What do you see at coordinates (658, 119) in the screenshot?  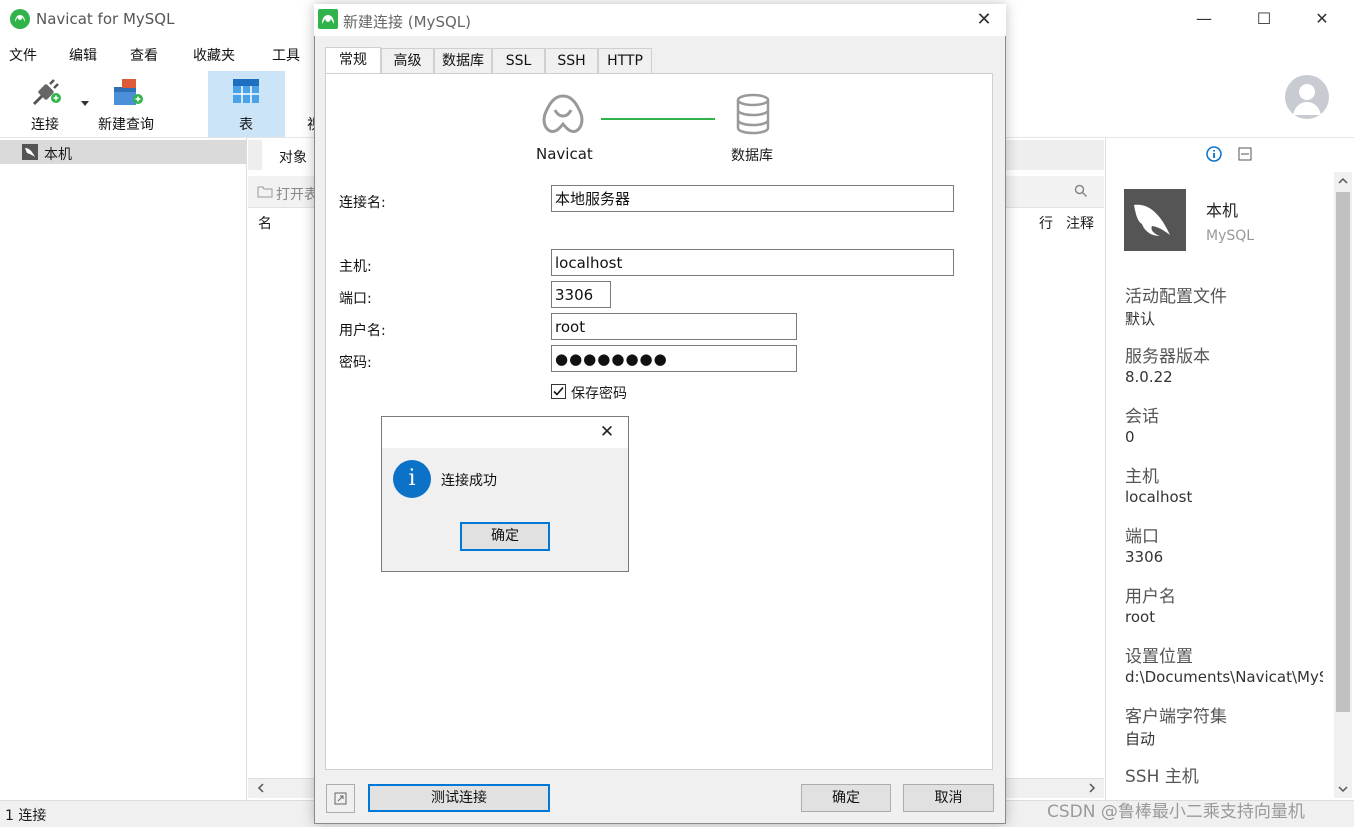 I see `connection-line` at bounding box center [658, 119].